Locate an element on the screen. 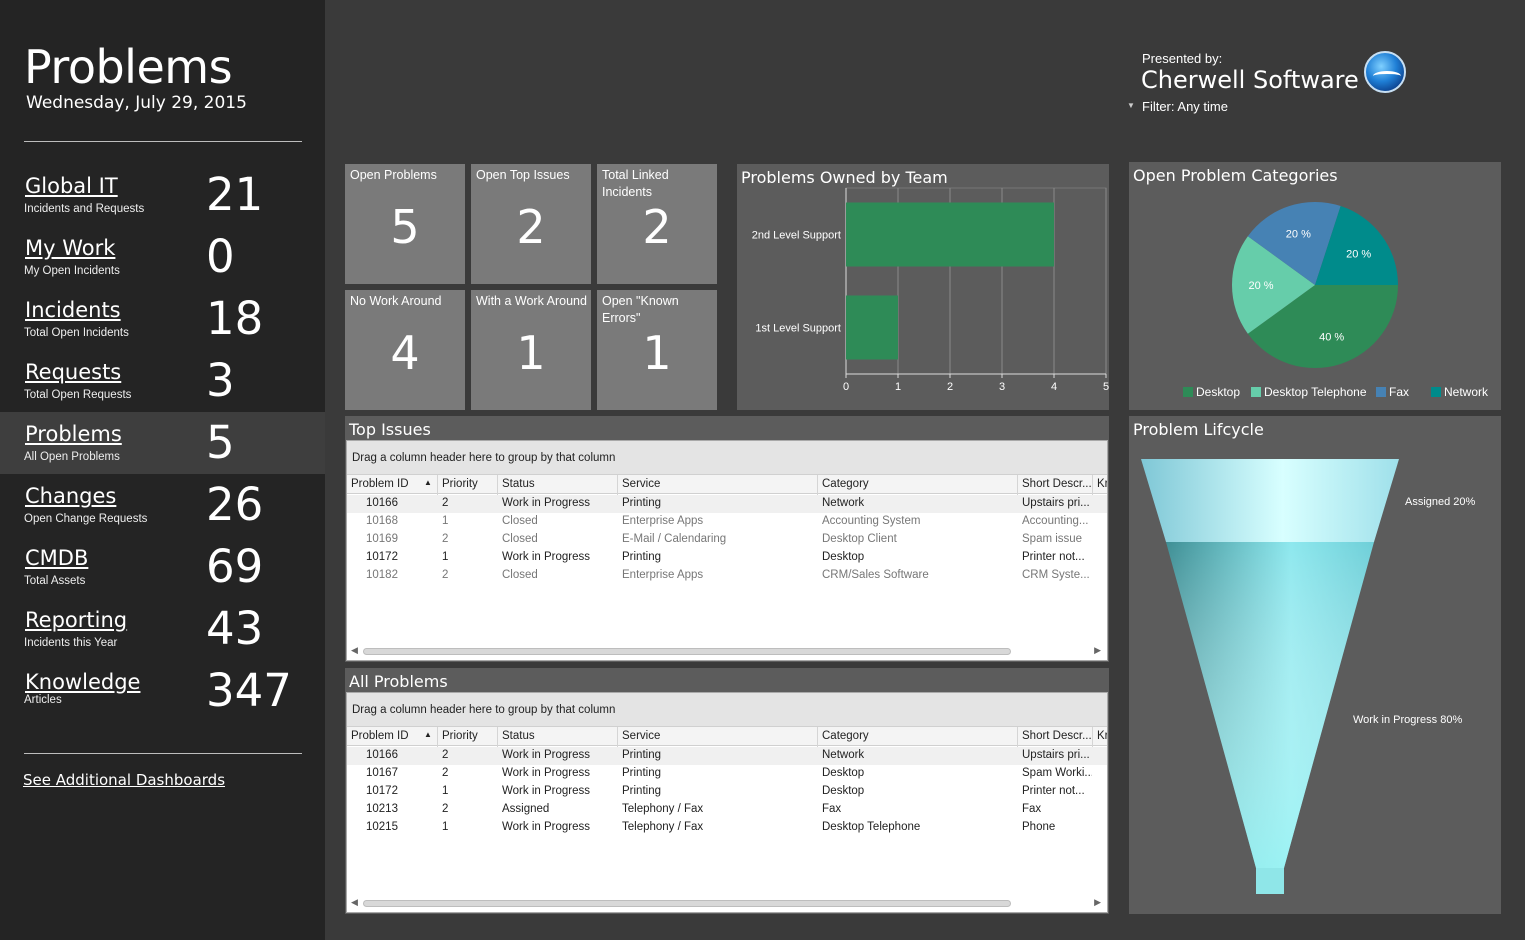 Image resolution: width=1525 pixels, height=940 pixels. sidebar-item-problems: Problems All Open Problems 5 is located at coordinates (162, 443).